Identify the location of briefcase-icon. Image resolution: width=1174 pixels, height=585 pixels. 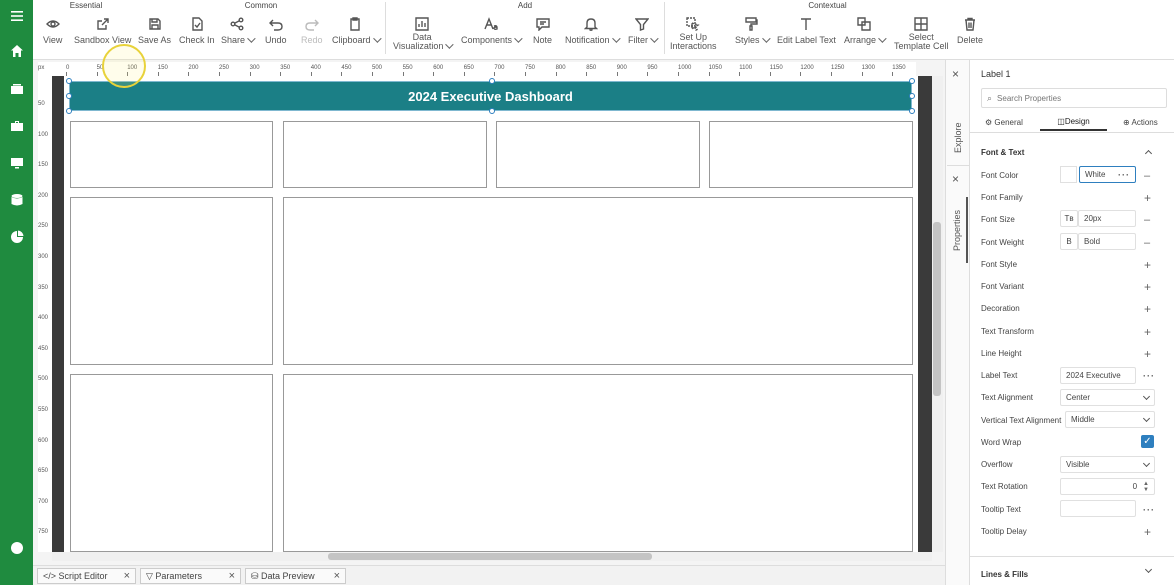
(16, 125).